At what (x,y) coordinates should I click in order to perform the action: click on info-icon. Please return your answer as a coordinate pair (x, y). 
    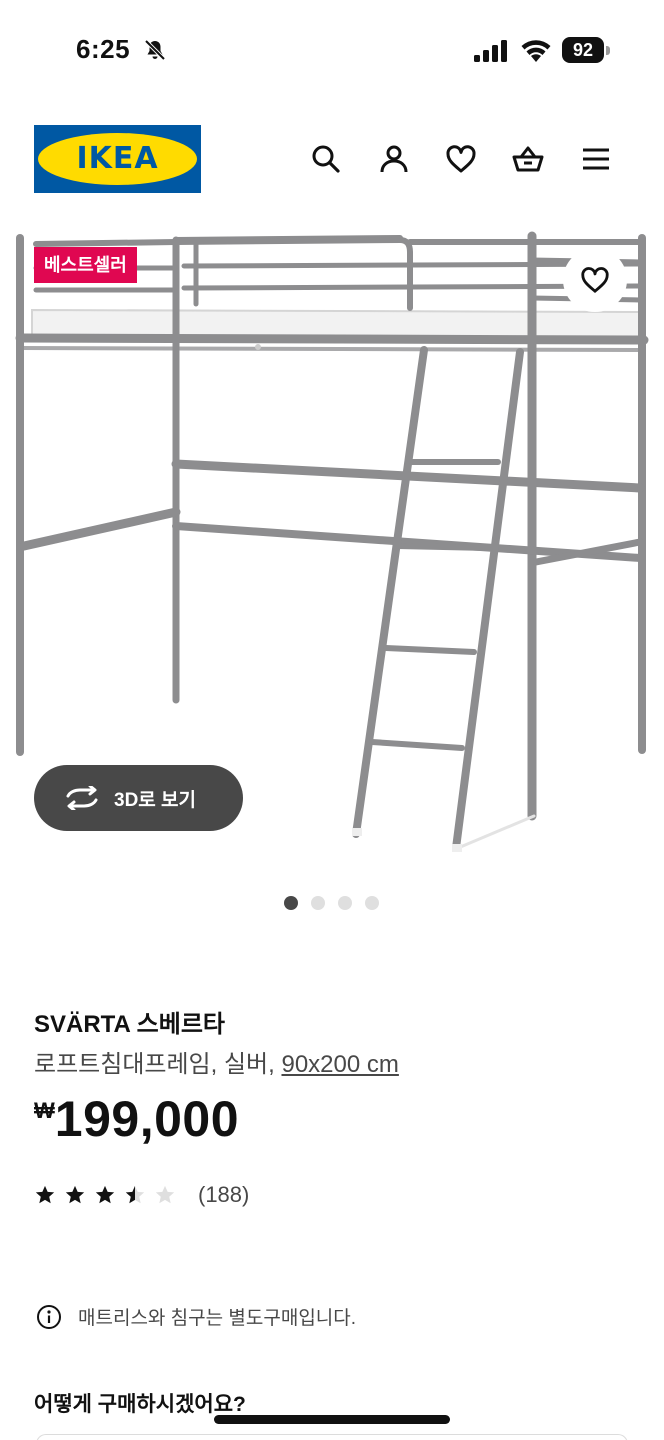
    Looking at the image, I should click on (49, 1316).